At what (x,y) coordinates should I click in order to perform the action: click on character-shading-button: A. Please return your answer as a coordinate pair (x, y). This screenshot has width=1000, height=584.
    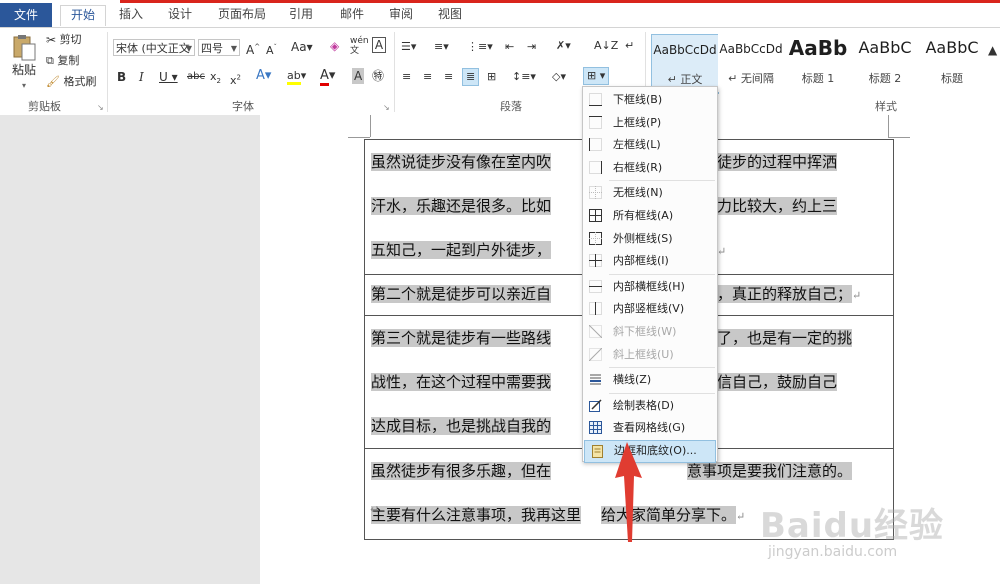
    Looking at the image, I should click on (358, 76).